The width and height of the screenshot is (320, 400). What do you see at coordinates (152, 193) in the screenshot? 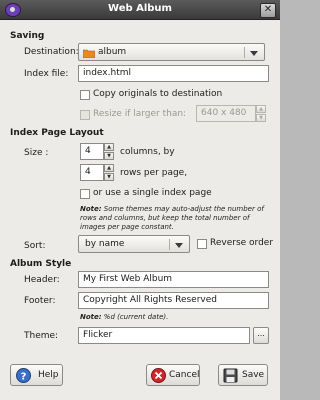
I see `single-page-label: or use a single index page` at bounding box center [152, 193].